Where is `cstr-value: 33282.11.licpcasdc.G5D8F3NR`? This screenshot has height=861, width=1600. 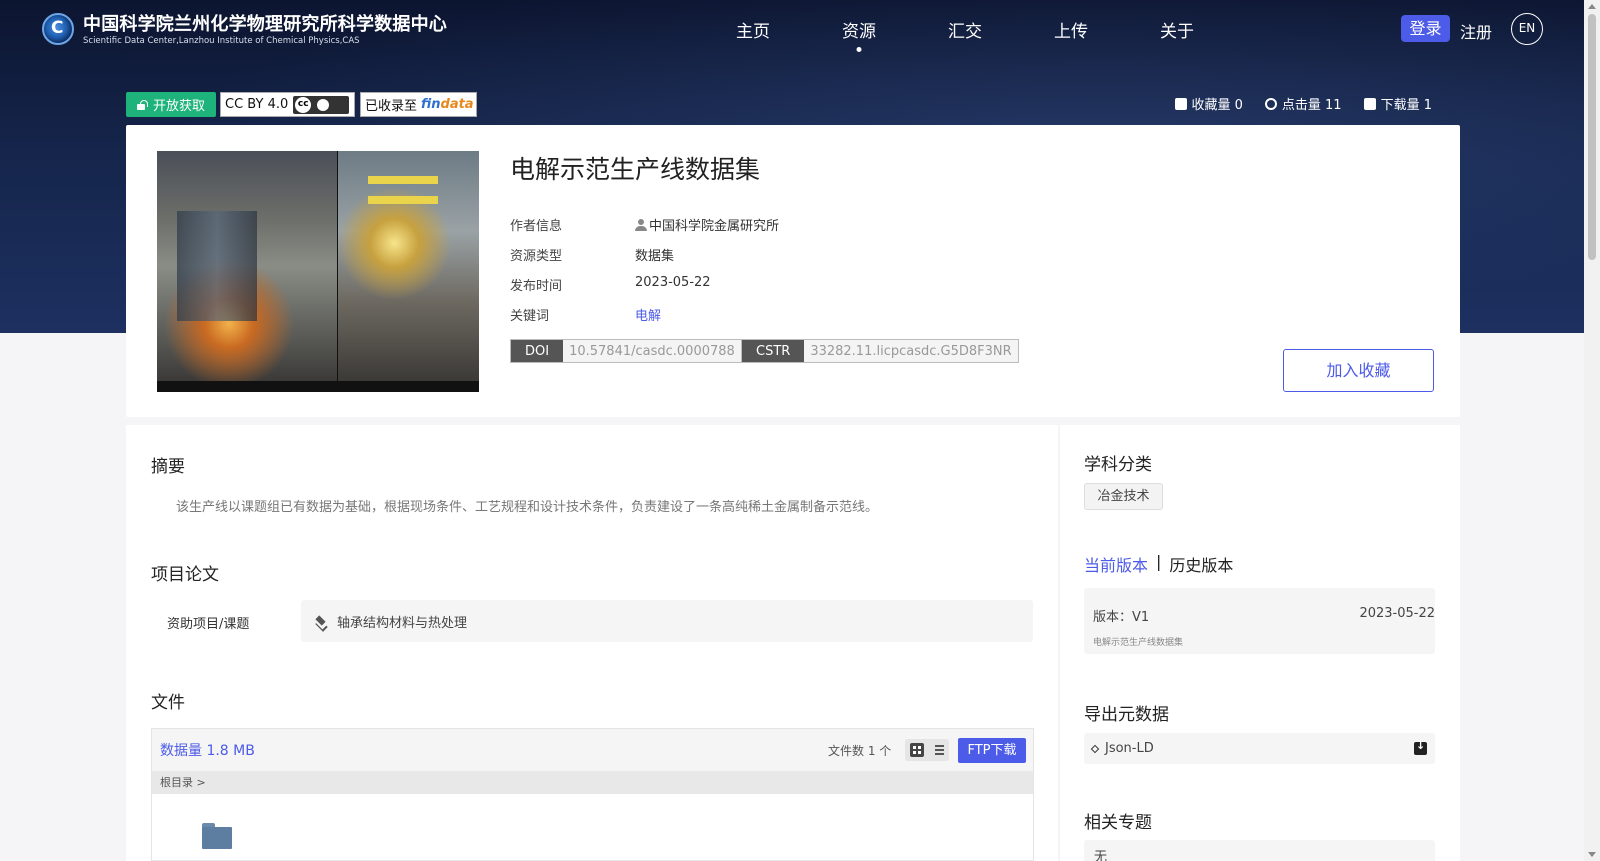 cstr-value: 33282.11.licpcasdc.G5D8F3NR is located at coordinates (910, 351).